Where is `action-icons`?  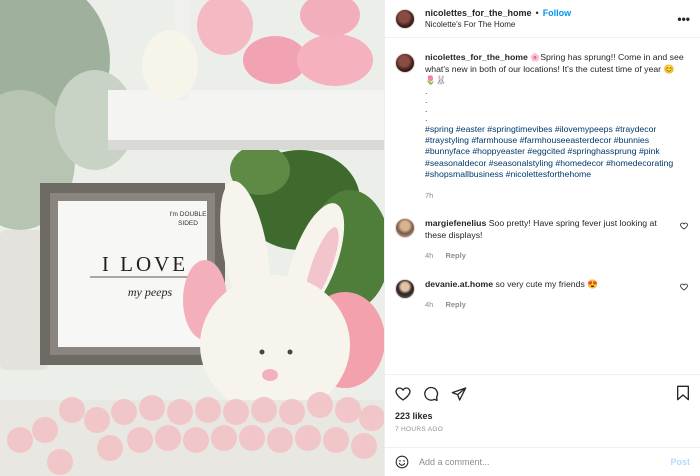
action-icons is located at coordinates (542, 394).